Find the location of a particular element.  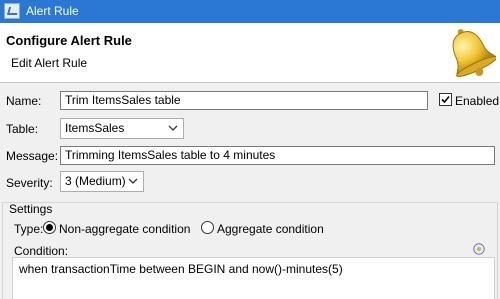

message-input: Trimming ItemsSales table to 4 minutes is located at coordinates (277, 155).